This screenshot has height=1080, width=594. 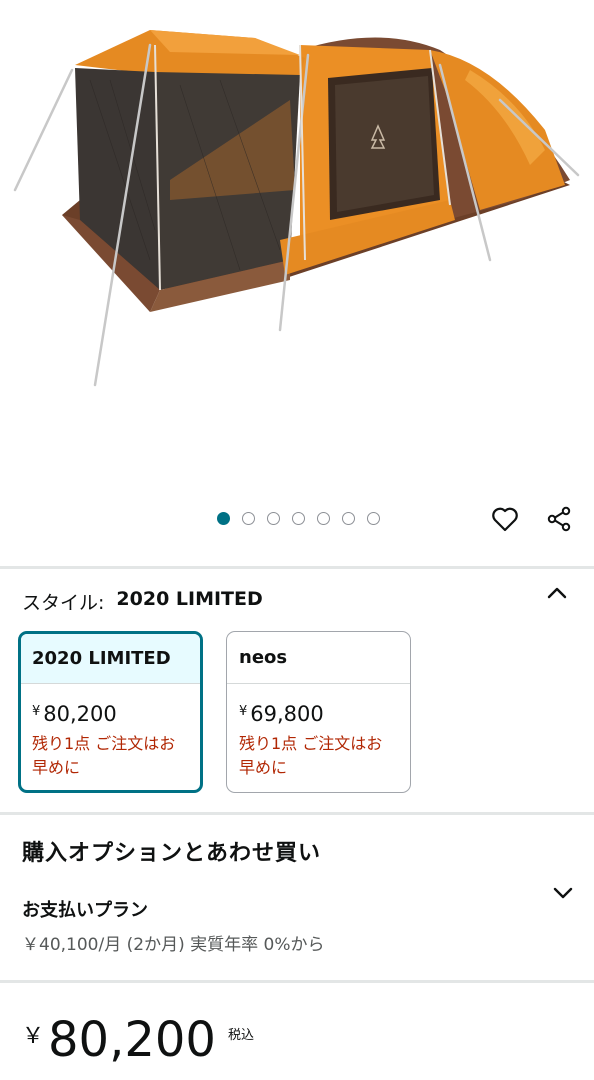 I want to click on style-label: スタイル:, so click(x=63, y=603).